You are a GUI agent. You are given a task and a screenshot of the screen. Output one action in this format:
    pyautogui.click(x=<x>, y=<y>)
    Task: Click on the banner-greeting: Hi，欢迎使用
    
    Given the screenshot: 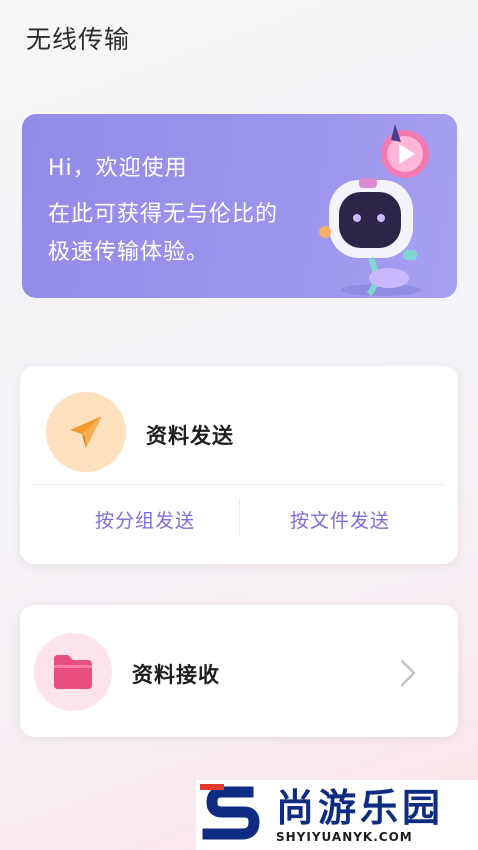 What is the action you would take?
    pyautogui.click(x=118, y=168)
    